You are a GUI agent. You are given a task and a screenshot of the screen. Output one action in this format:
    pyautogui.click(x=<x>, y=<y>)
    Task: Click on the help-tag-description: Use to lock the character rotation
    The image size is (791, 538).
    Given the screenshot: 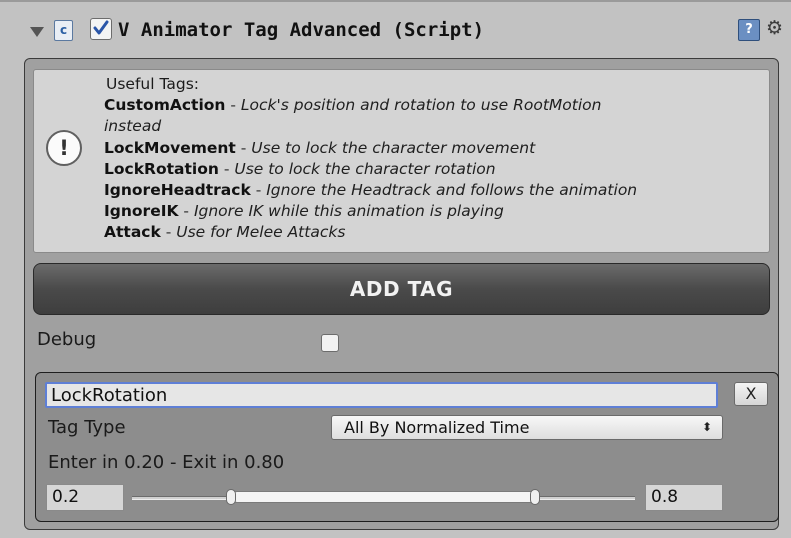 What is the action you would take?
    pyautogui.click(x=365, y=168)
    